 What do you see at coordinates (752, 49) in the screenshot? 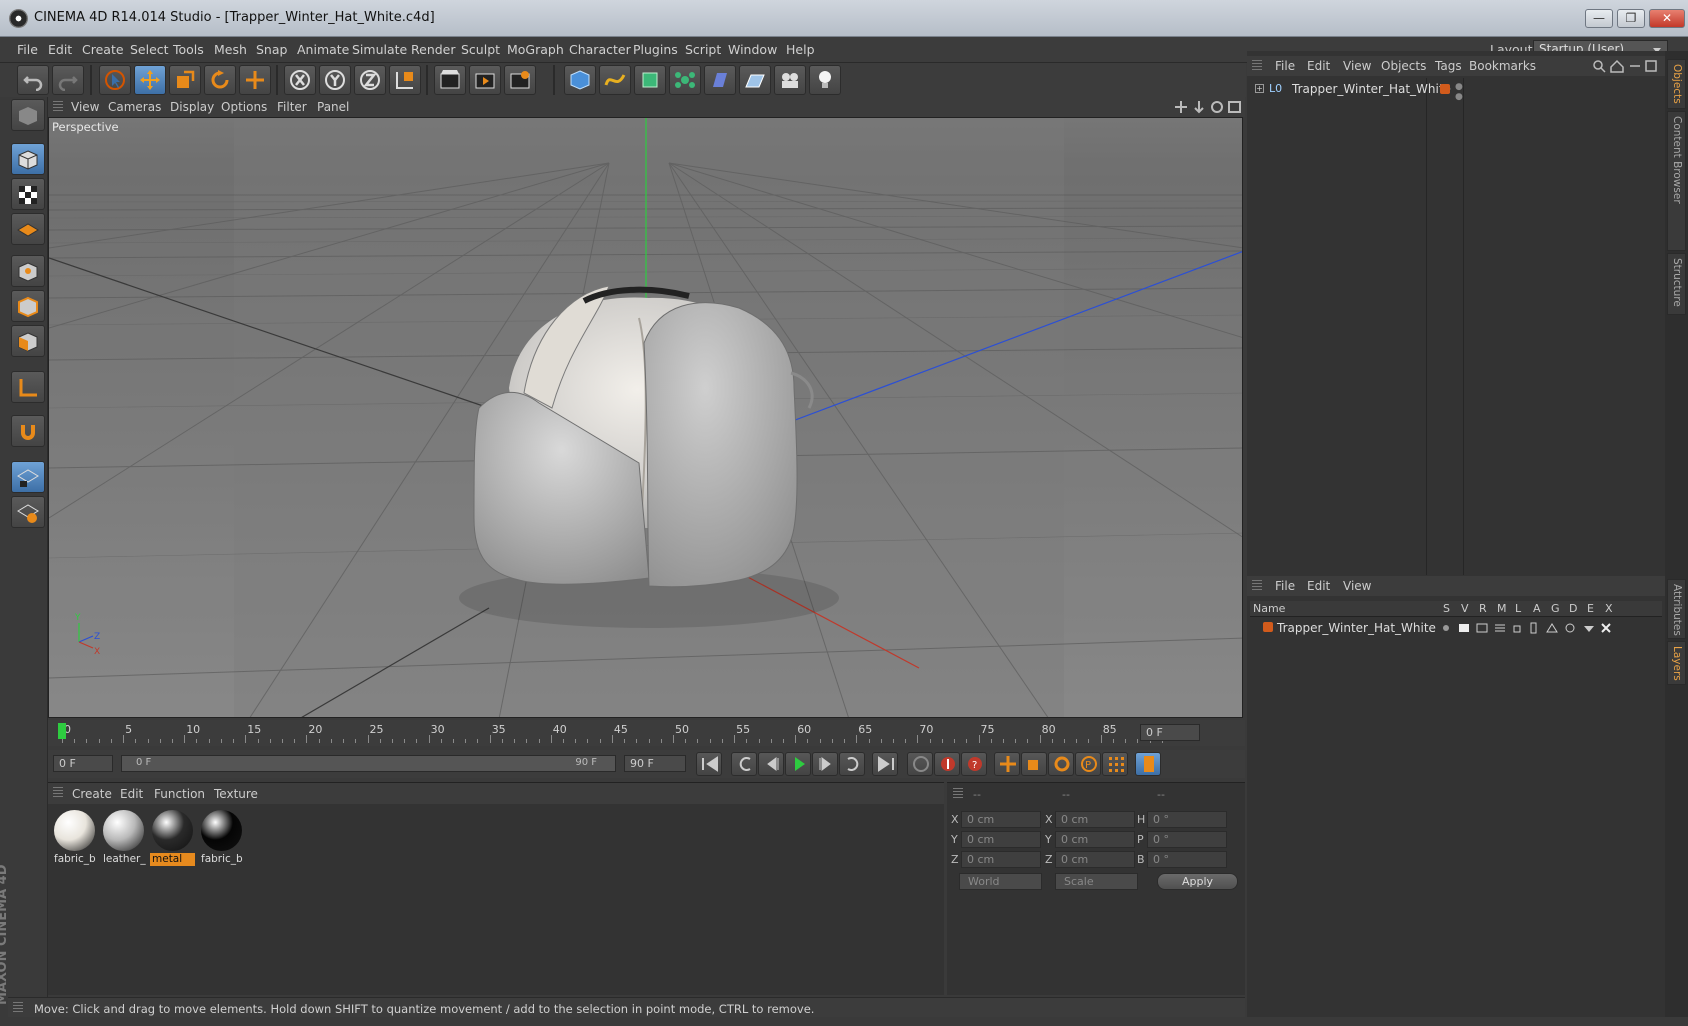
I see `menu-window: Window` at bounding box center [752, 49].